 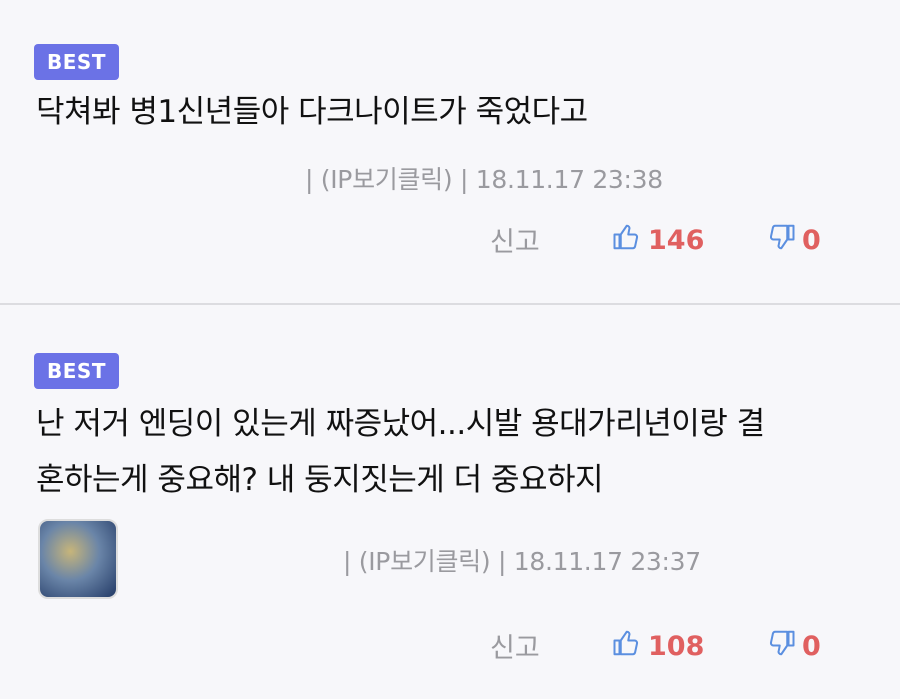 I want to click on comment-meta: | (IP보기클릭) | 18.11.17 23:38, so click(x=484, y=178).